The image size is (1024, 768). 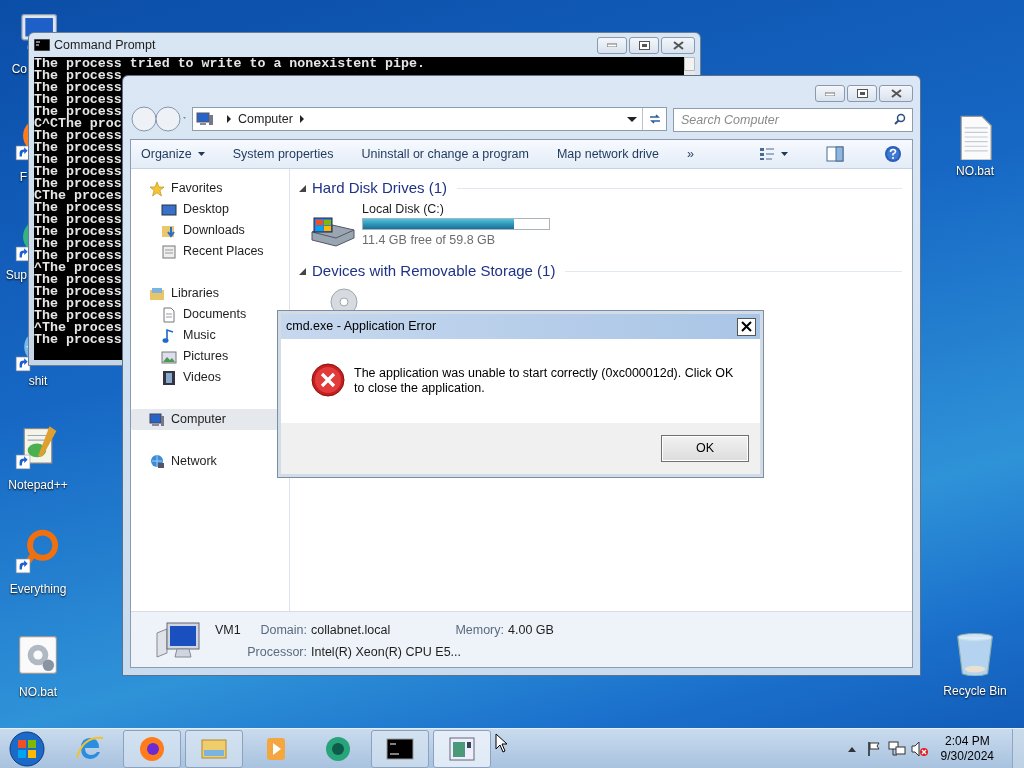 What do you see at coordinates (229, 64) in the screenshot?
I see `console-line: The process tried to write to a nonexistent pipe.` at bounding box center [229, 64].